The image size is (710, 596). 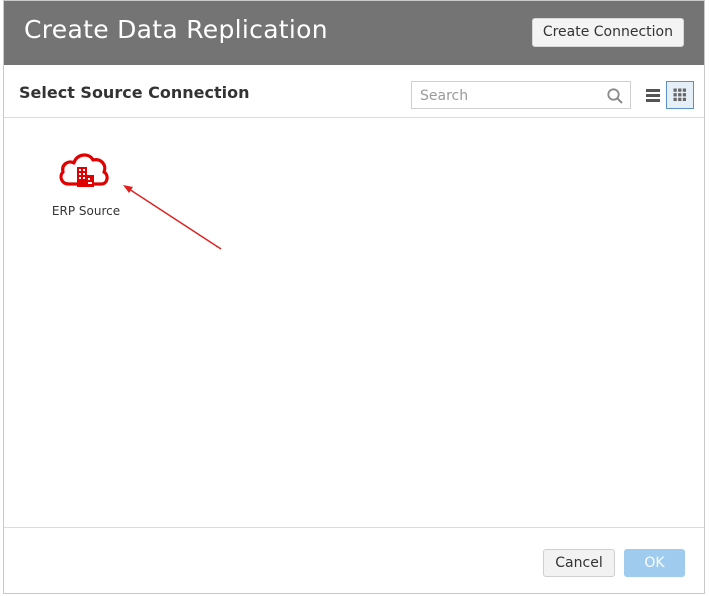 I want to click on search-input: Search, so click(x=521, y=95).